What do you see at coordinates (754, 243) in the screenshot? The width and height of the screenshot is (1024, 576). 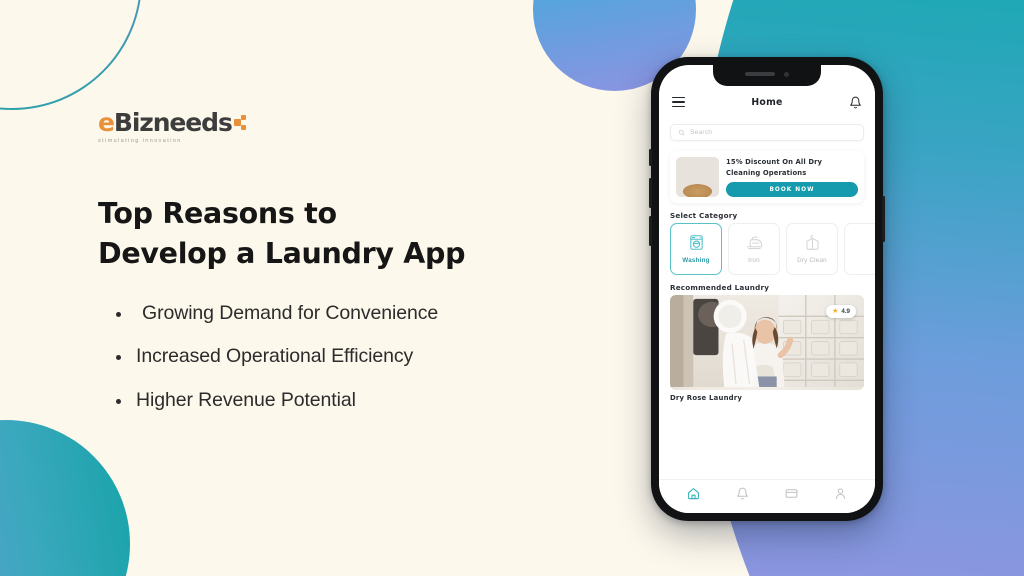 I see `iron-icon` at bounding box center [754, 243].